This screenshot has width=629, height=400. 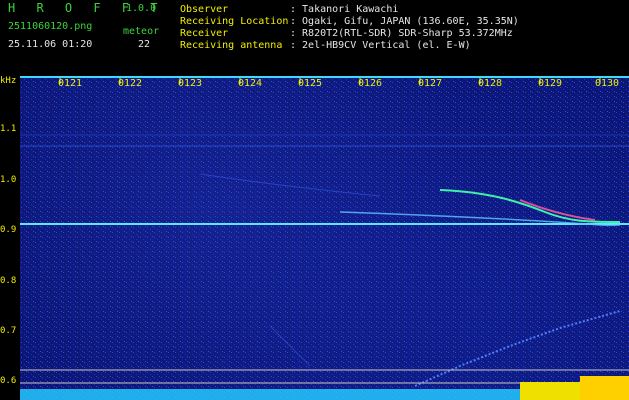 I want to click on x-tick-label: 0127, so click(x=430, y=83).